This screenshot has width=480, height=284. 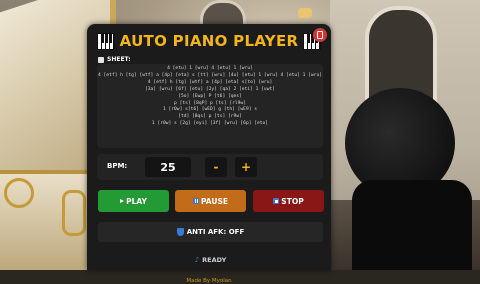 What do you see at coordinates (305, 13) in the screenshot?
I see `ceiling-lamp` at bounding box center [305, 13].